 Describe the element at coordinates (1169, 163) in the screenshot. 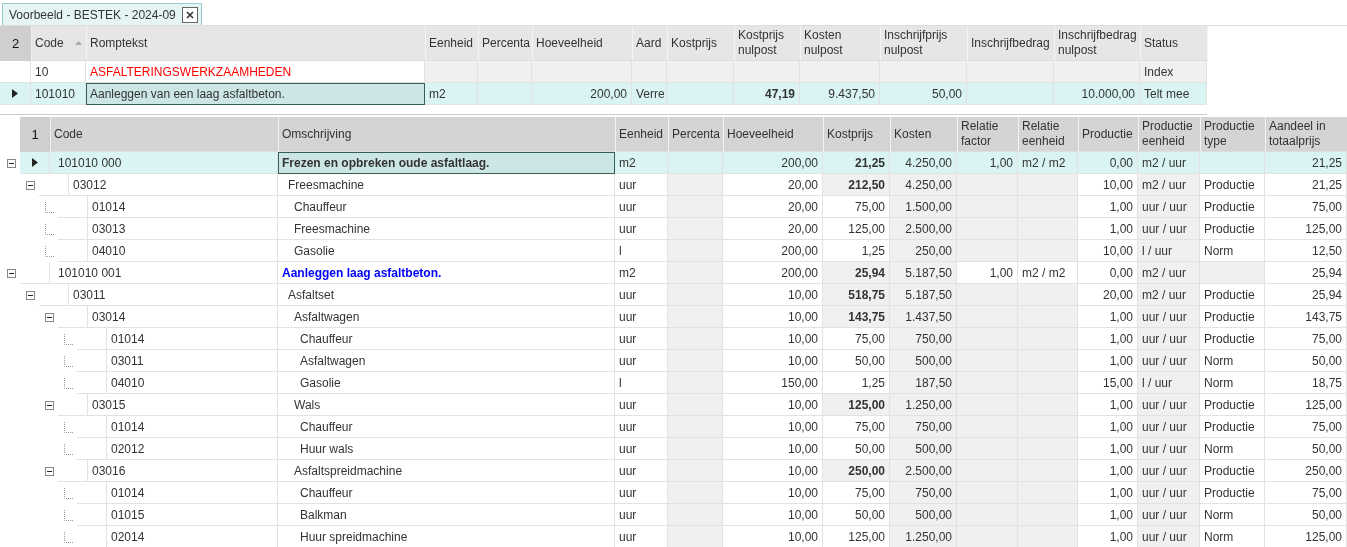

I see `table-cell: m2 / uur` at that location.